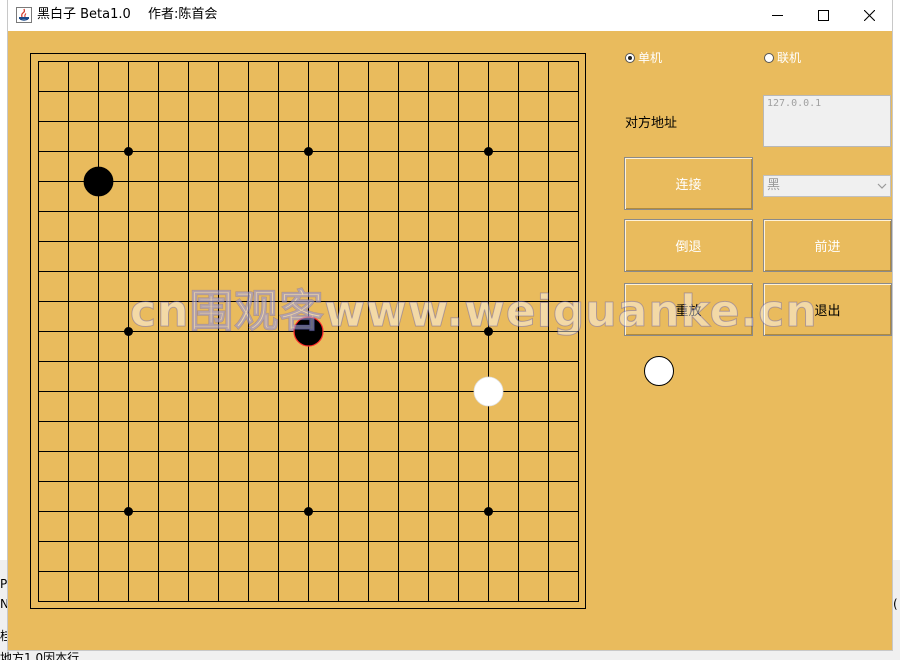 This screenshot has height=660, width=900. I want to click on minimize-button, so click(777, 15).